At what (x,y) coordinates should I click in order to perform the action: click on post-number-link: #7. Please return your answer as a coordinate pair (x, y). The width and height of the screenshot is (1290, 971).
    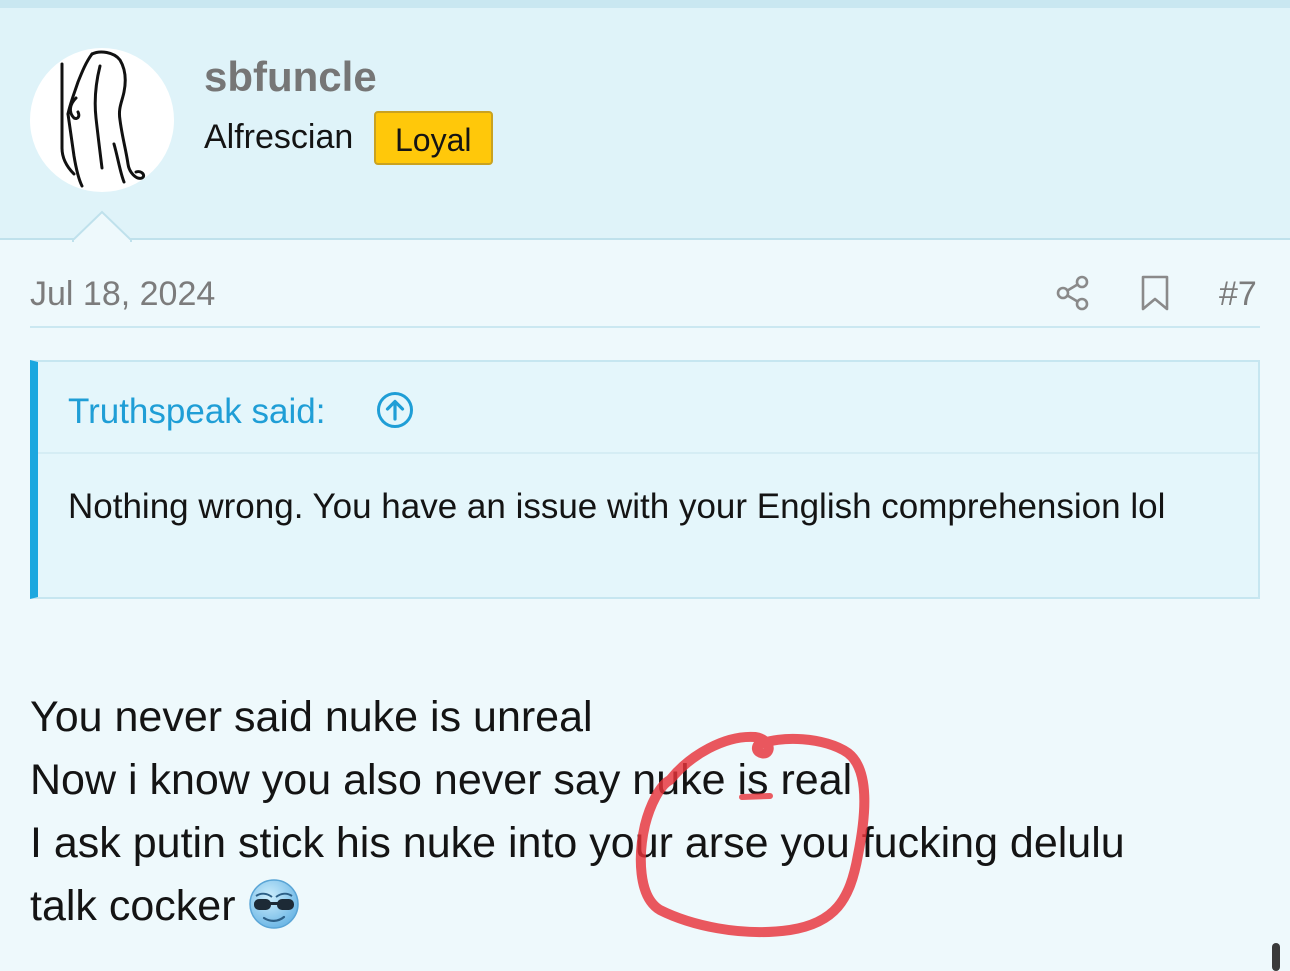
    Looking at the image, I should click on (1238, 294).